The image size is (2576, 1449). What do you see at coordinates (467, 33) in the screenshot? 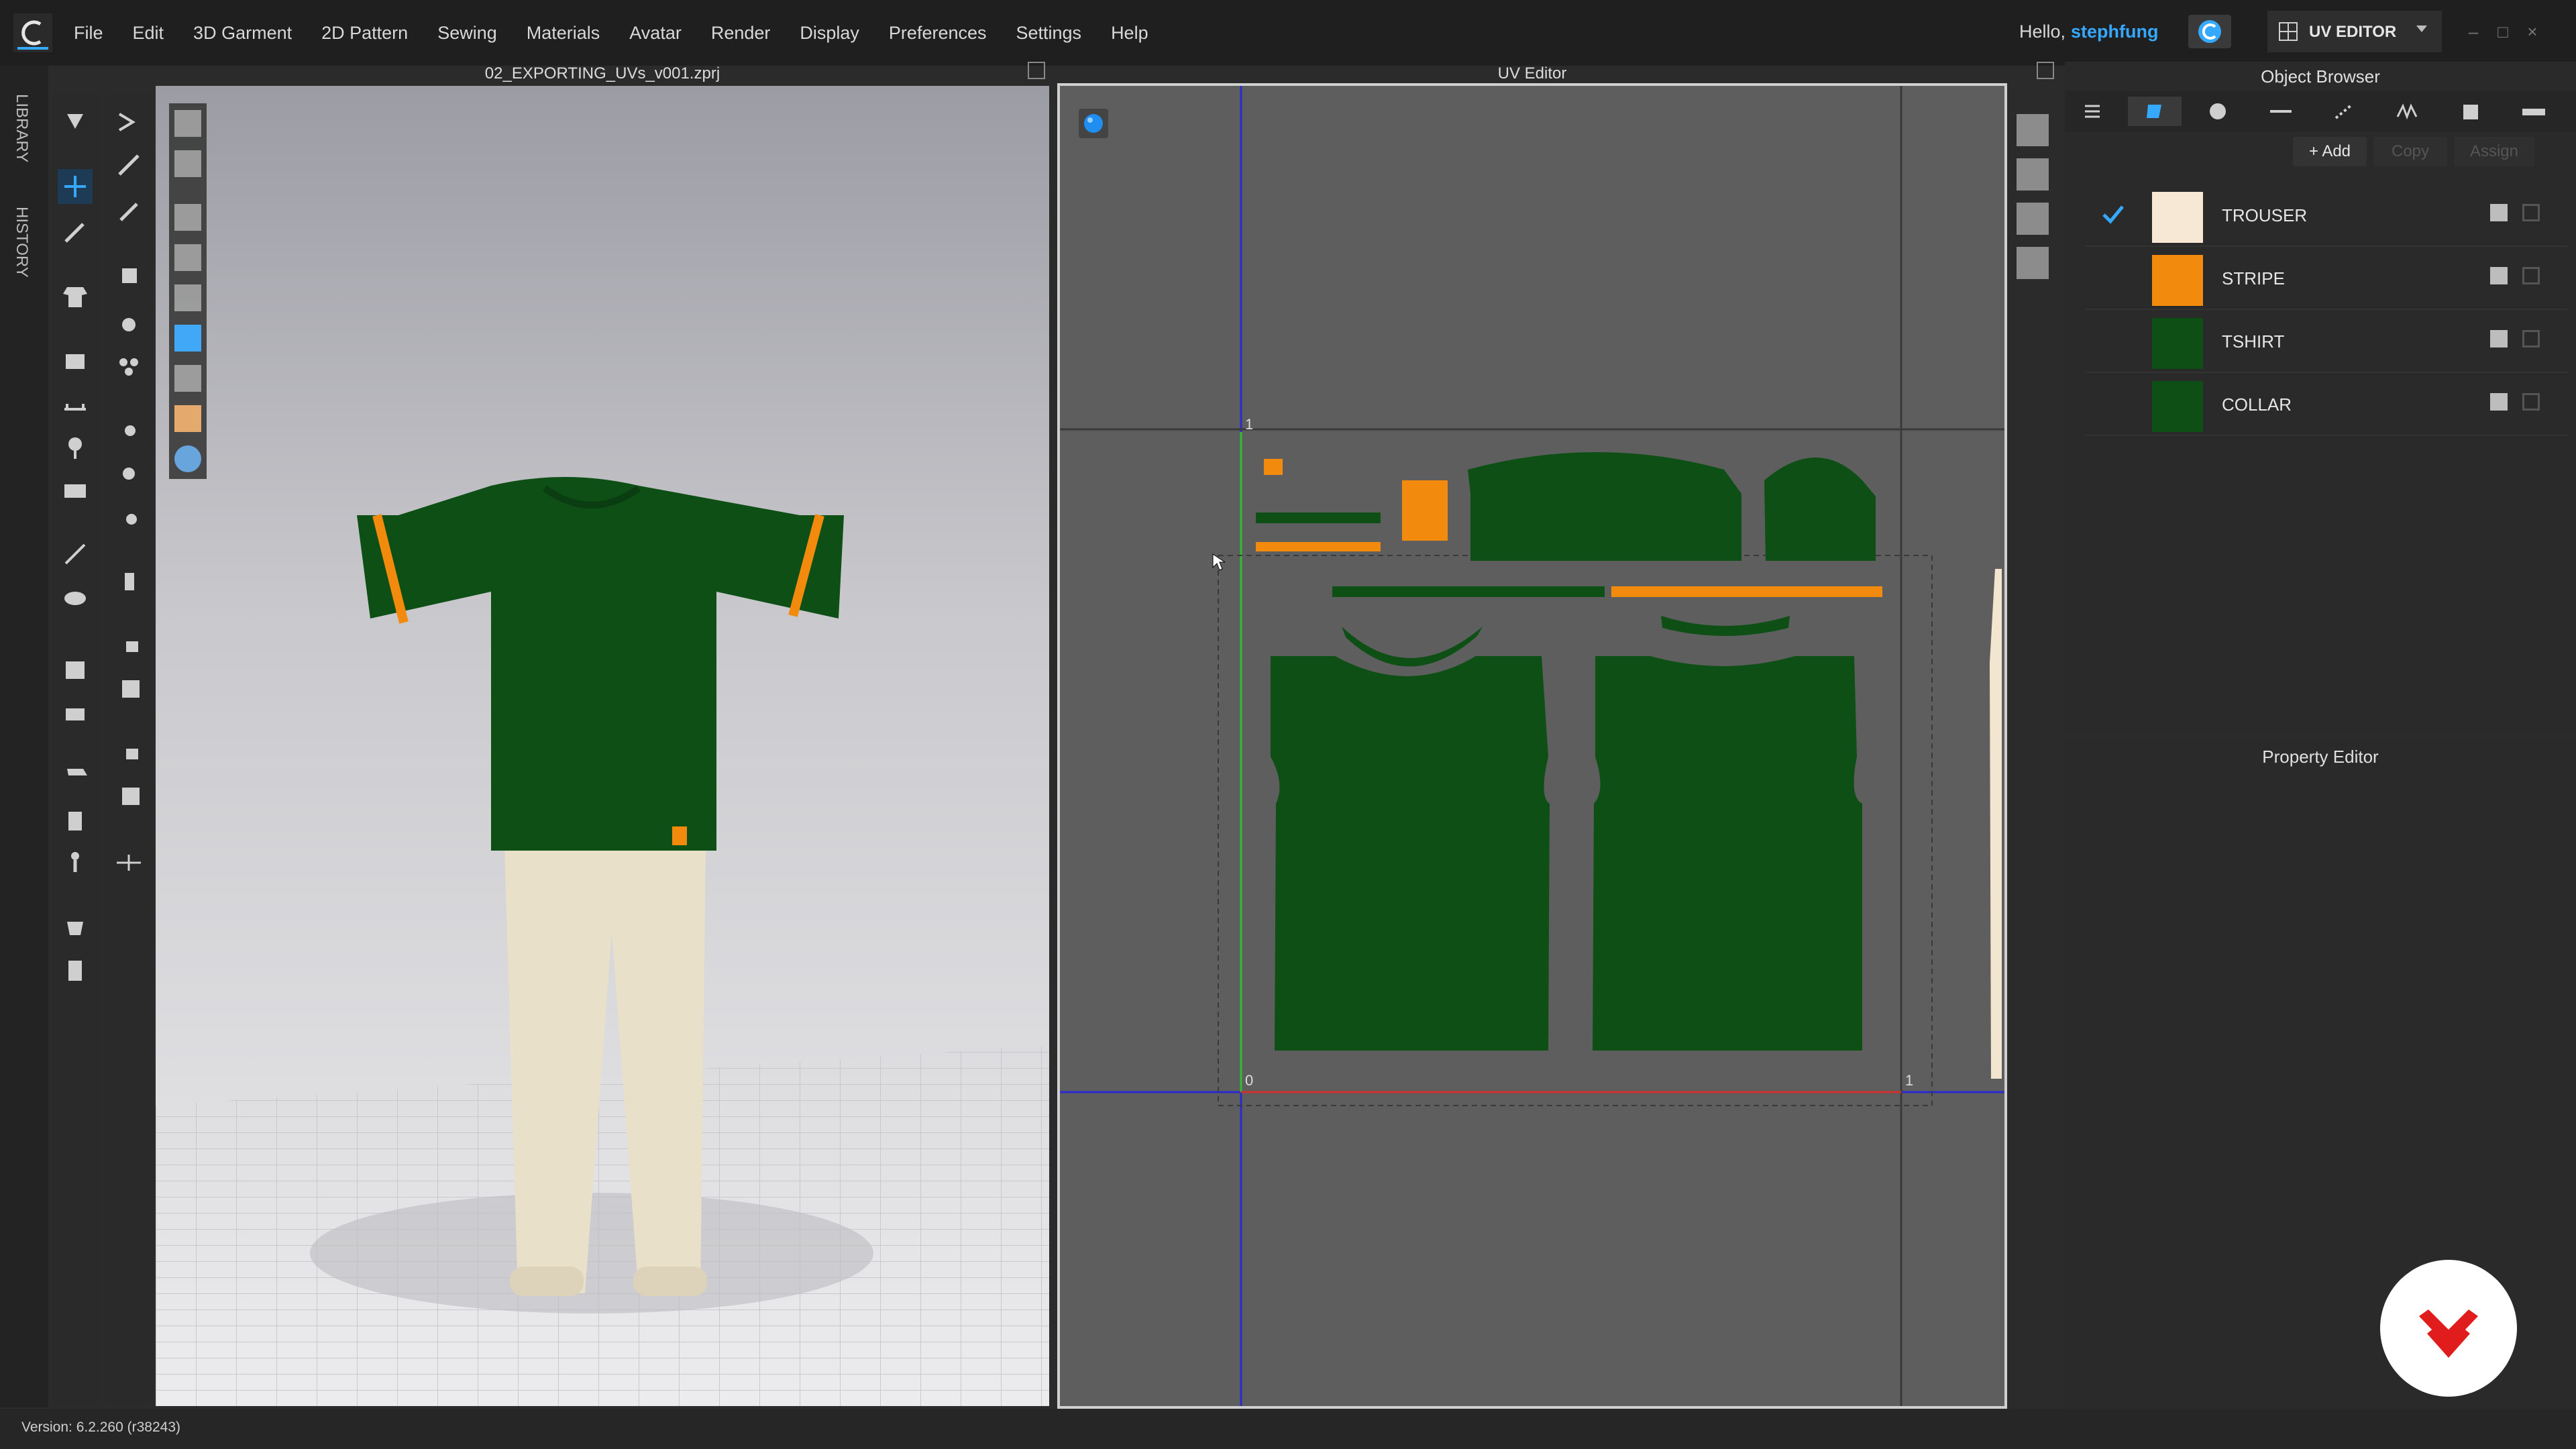
I see `menu-sewing: Sewing` at bounding box center [467, 33].